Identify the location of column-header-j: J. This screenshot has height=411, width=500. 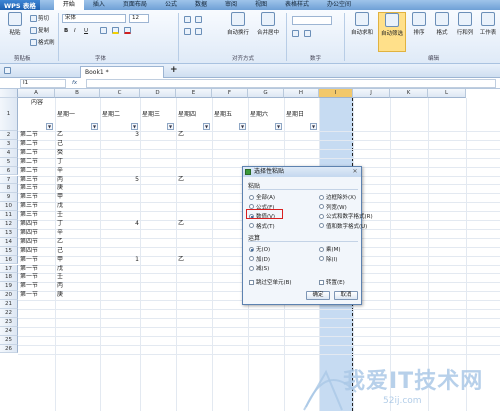
(371, 93).